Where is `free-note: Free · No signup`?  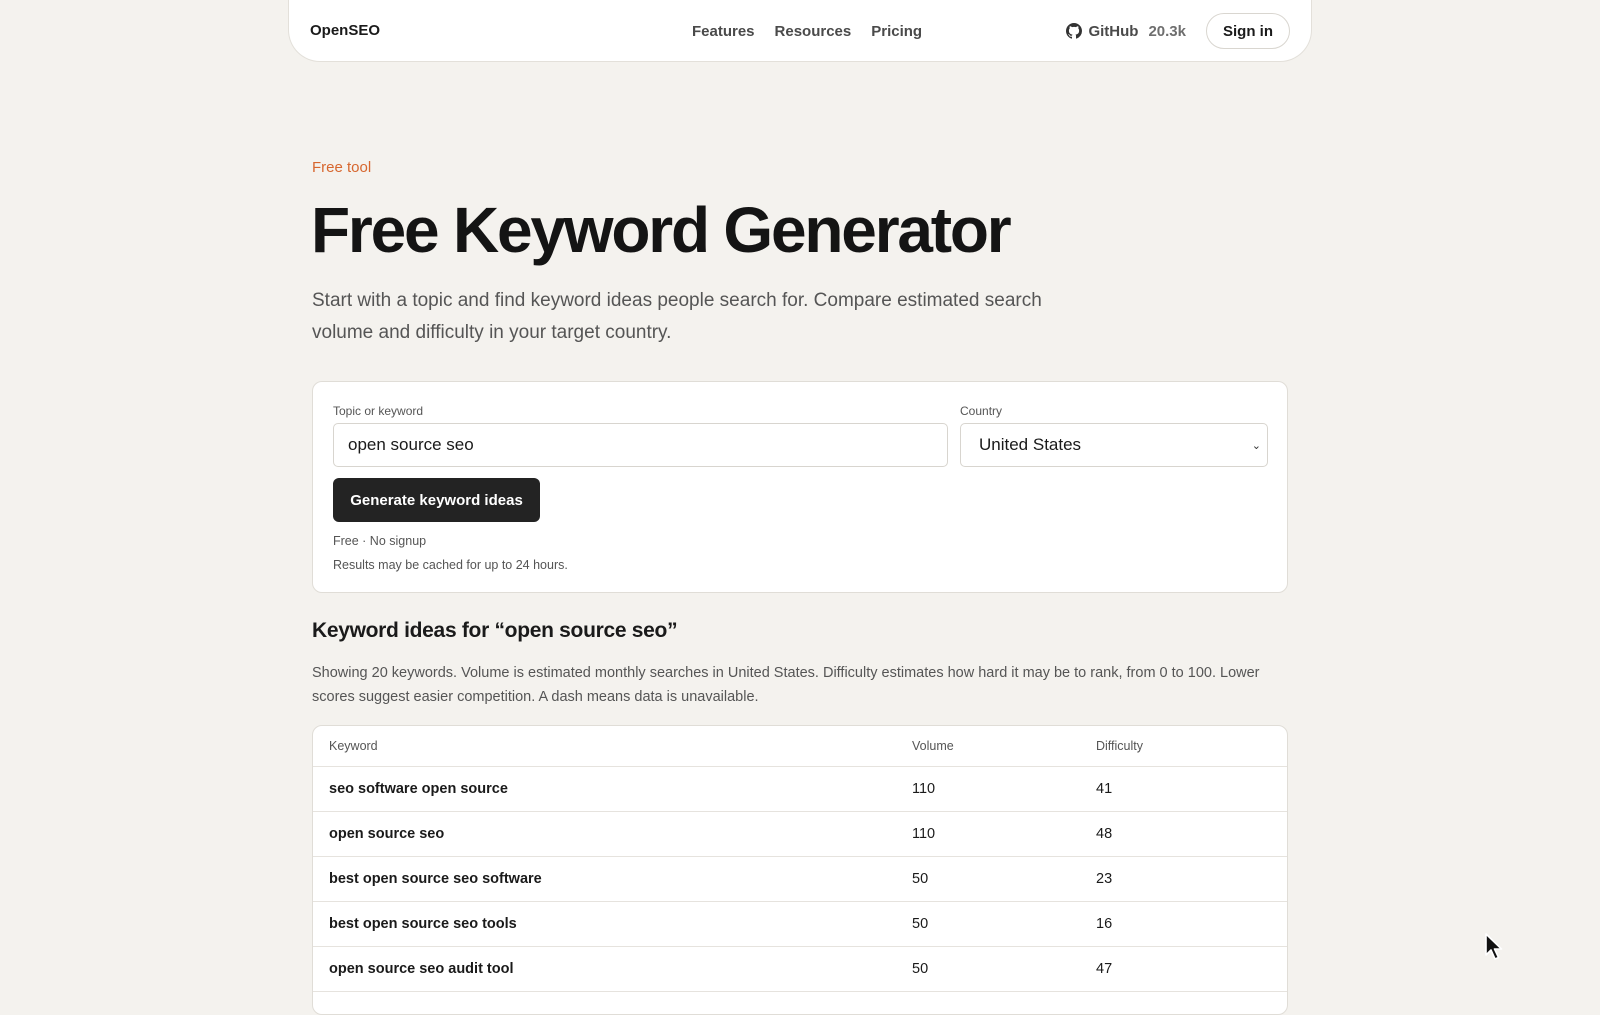
free-note: Free · No signup is located at coordinates (380, 541).